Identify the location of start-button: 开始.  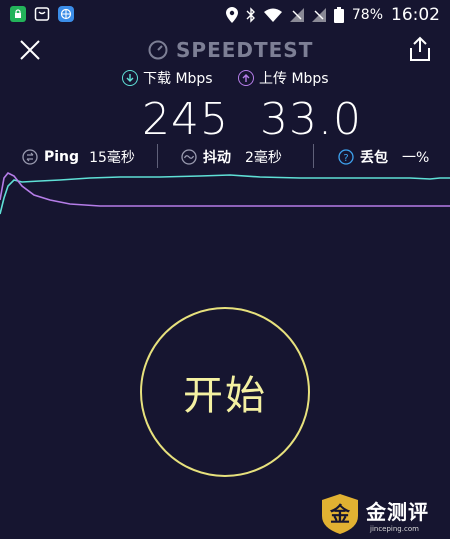
(225, 392).